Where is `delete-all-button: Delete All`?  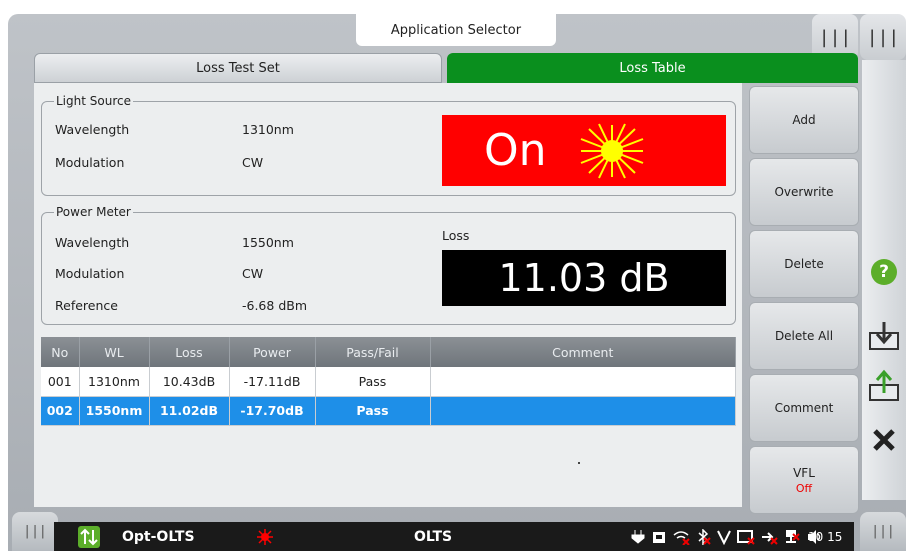
delete-all-button: Delete All is located at coordinates (804, 336).